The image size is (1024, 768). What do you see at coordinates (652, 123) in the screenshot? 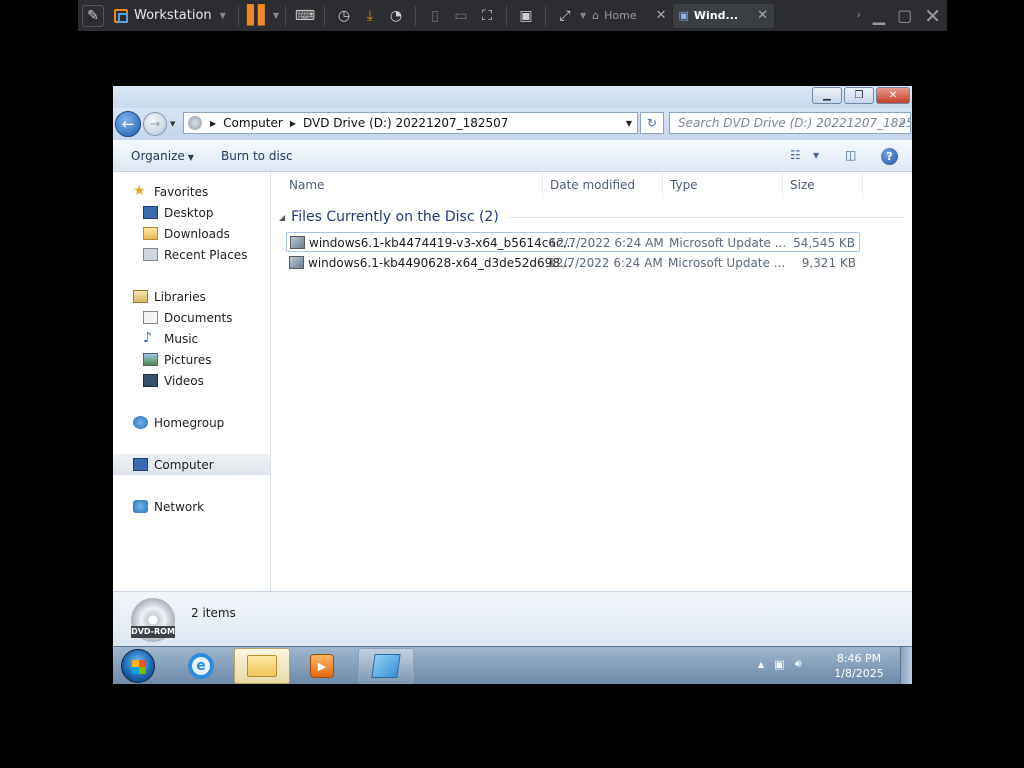
I see `refresh-button: ↻` at bounding box center [652, 123].